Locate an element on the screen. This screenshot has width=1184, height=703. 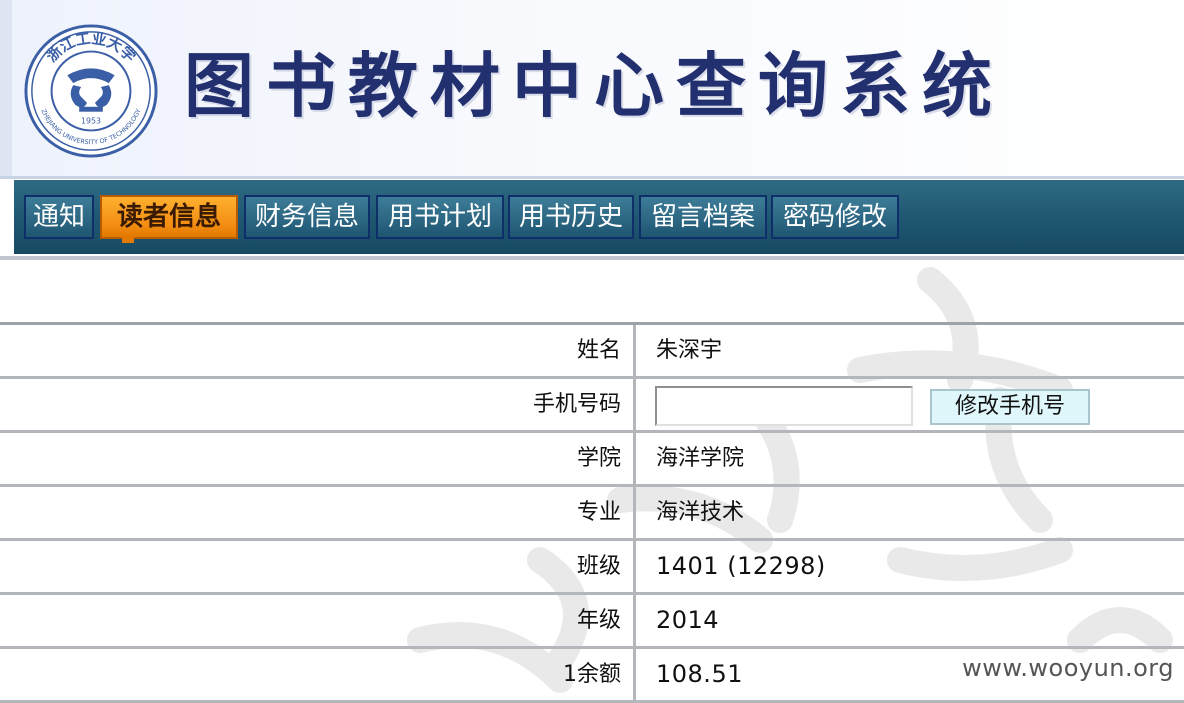
table-row: 学院 海洋学院 is located at coordinates (592, 460).